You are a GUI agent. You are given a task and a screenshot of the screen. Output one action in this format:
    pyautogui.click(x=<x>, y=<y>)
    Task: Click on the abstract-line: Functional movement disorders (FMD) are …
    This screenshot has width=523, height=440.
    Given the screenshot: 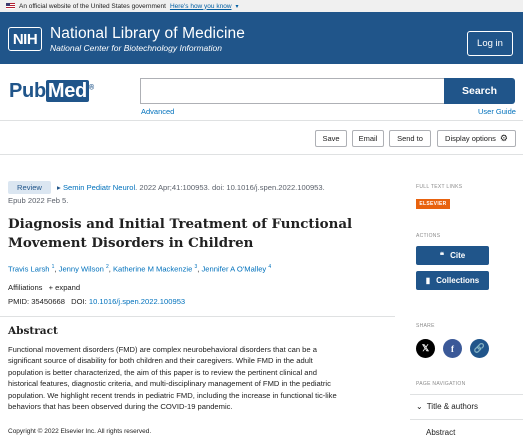 What is the action you would take?
    pyautogui.click(x=162, y=349)
    